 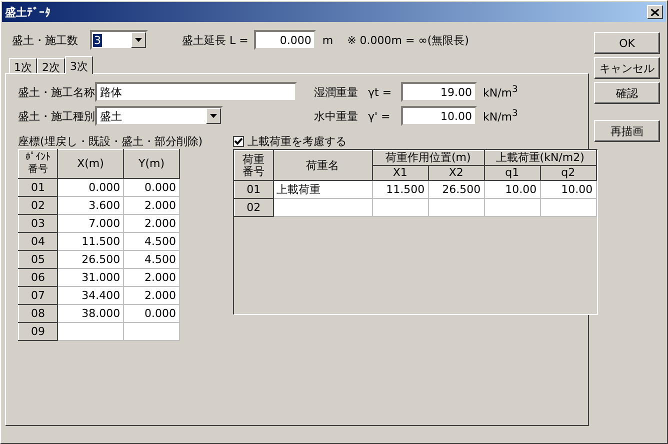 What do you see at coordinates (380, 116) in the screenshot?
I see `symbol-label: γ' =` at bounding box center [380, 116].